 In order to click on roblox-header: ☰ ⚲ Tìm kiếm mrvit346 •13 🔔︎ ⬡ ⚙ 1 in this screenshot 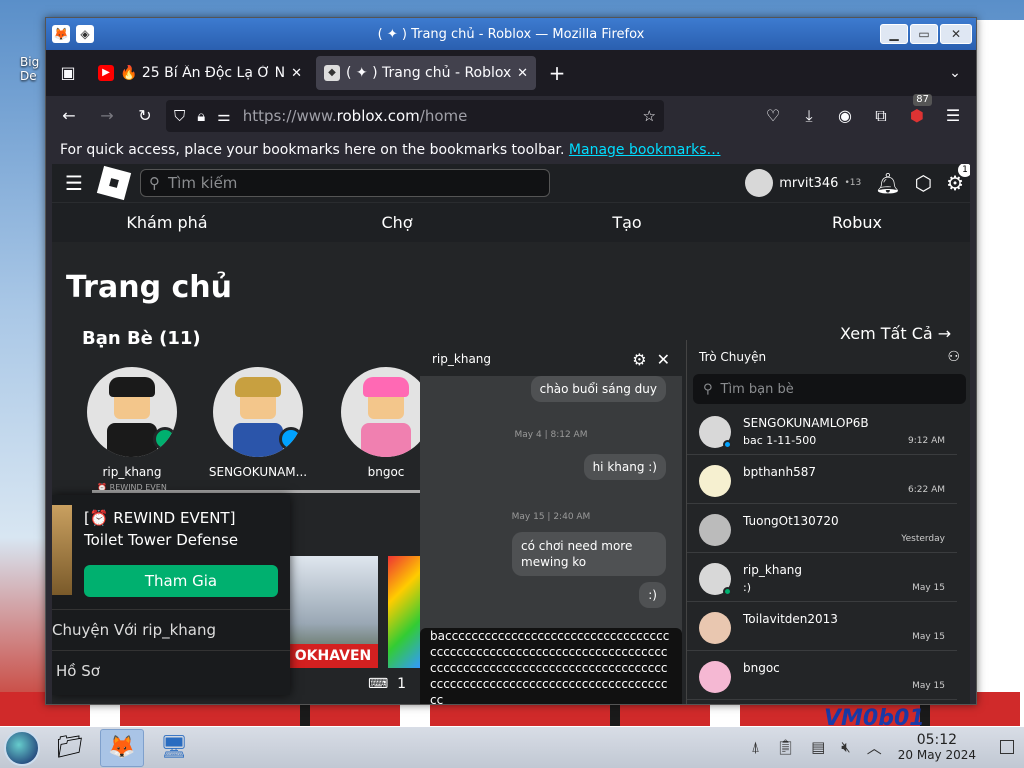, I will do `click(512, 183)`.